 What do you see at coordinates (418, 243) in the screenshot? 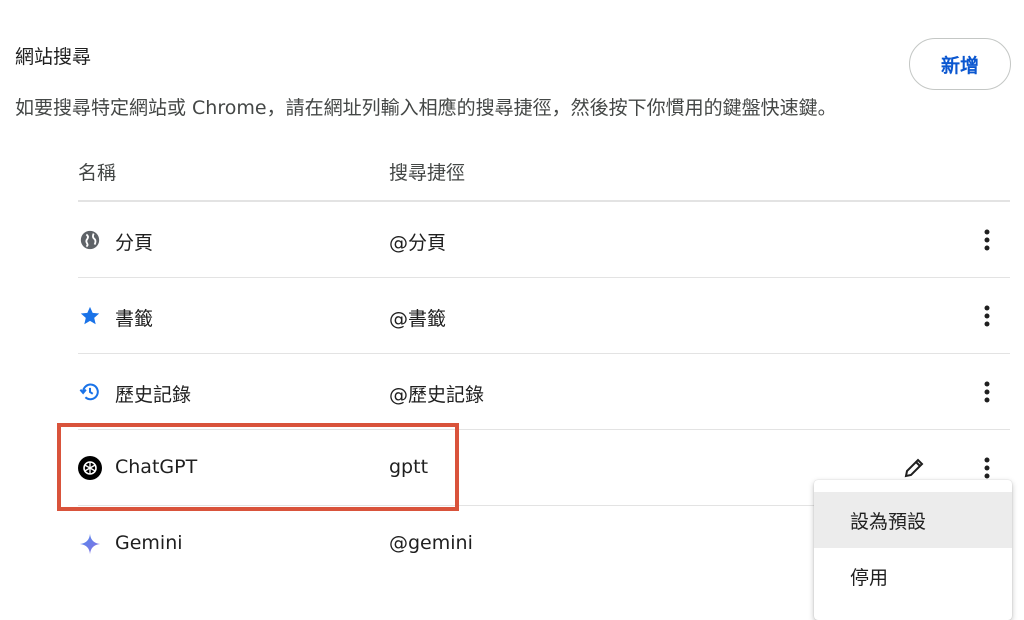
I see `row-shortcut: @分頁` at bounding box center [418, 243].